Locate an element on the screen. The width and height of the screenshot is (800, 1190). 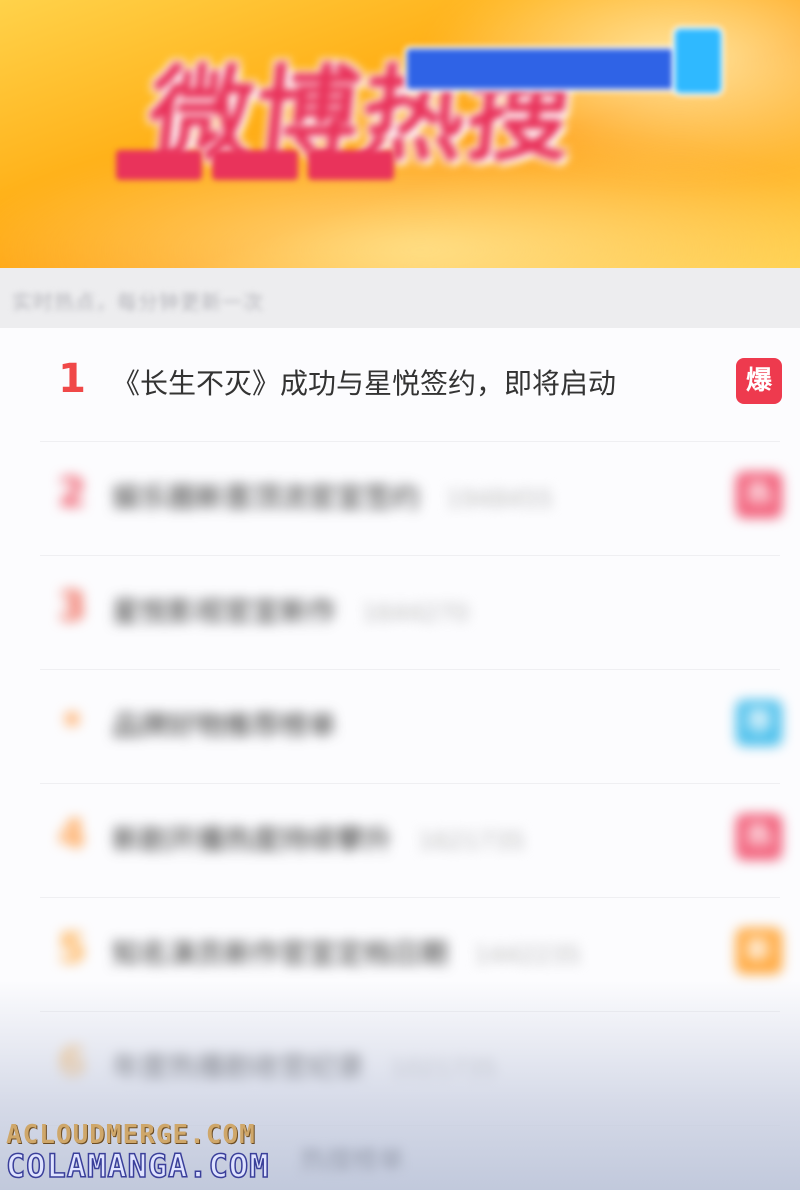
hot-search-row: 5 知名演员新作官宣定档日期 1442235 新 is located at coordinates (400, 955).